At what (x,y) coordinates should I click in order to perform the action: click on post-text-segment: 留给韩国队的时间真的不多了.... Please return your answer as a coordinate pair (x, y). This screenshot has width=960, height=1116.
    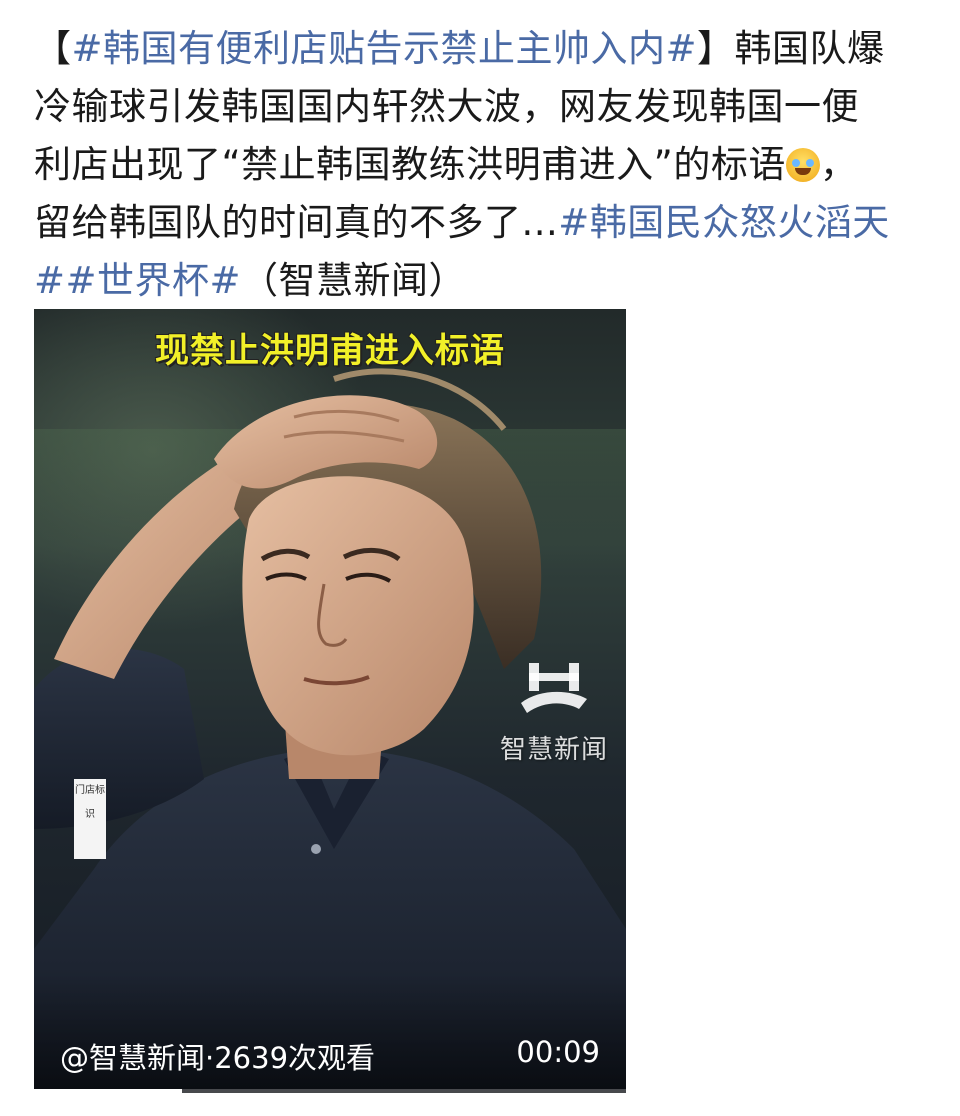
    Looking at the image, I should click on (296, 222).